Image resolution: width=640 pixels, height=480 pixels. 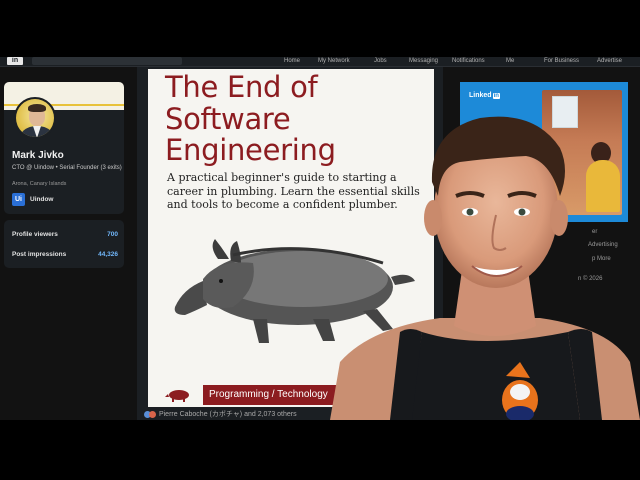 I want to click on stat-value: 700, so click(x=112, y=234).